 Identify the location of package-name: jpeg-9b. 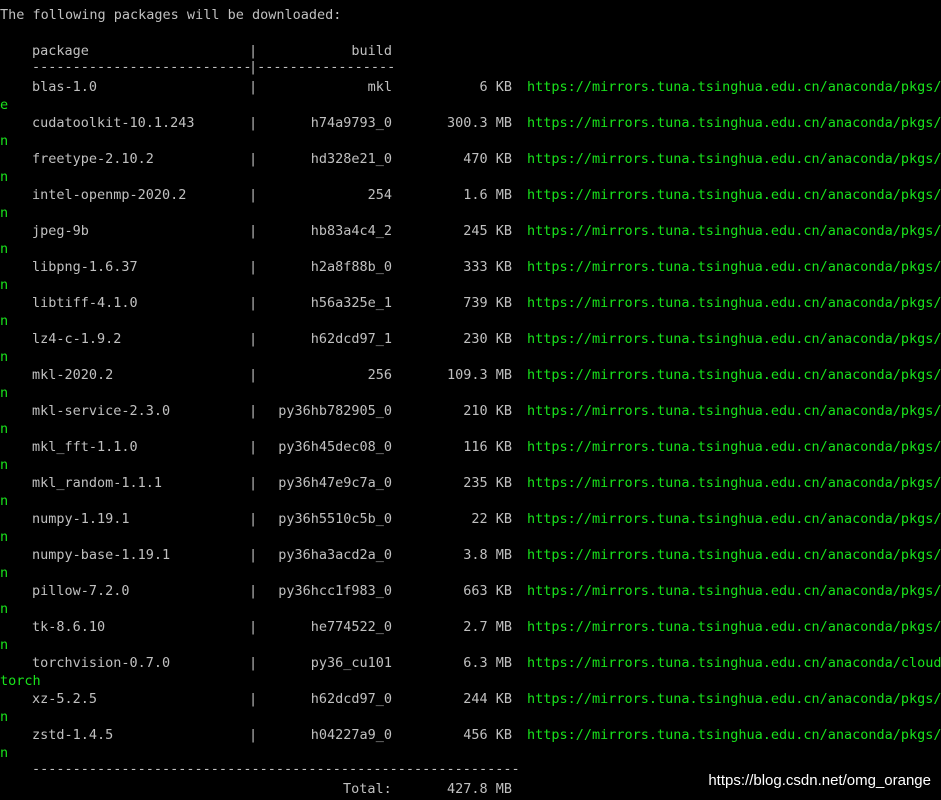
(60, 231).